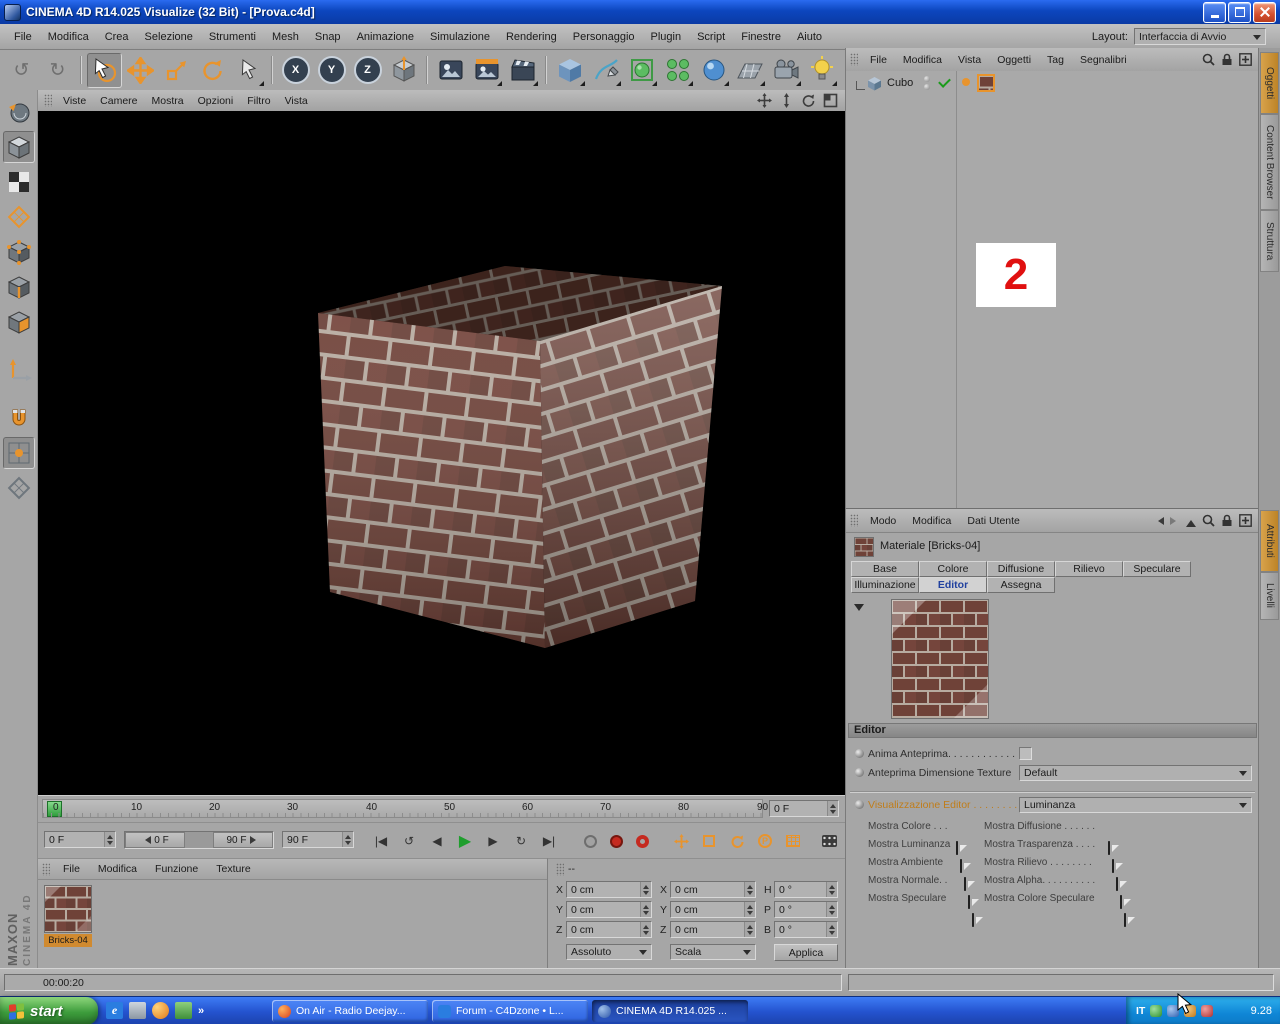 This screenshot has height=1024, width=1280. I want to click on tab-illuminazione: Illuminazione, so click(885, 585).